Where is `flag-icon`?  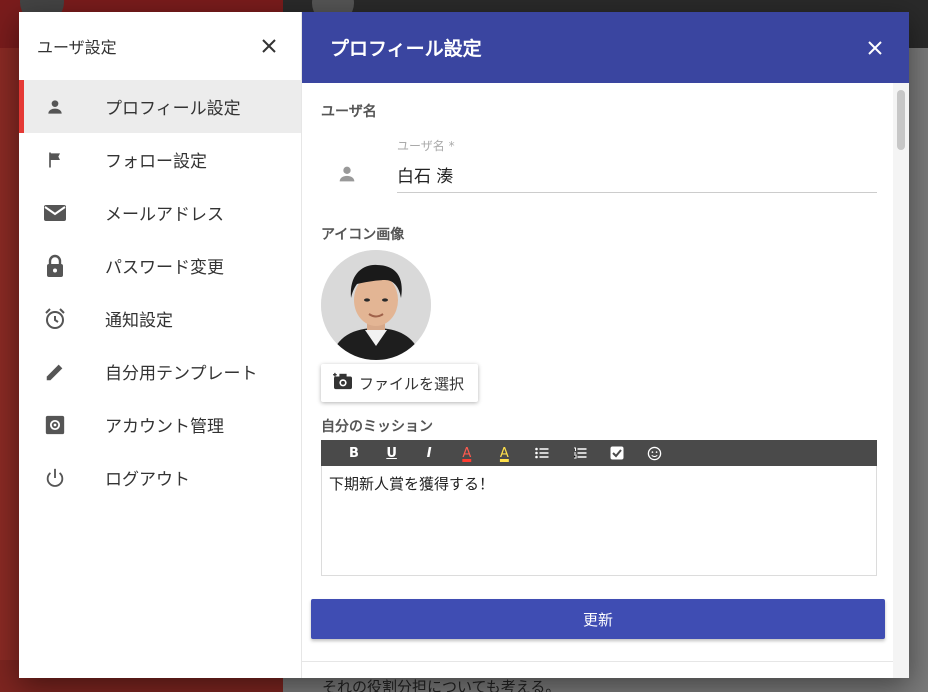
flag-icon is located at coordinates (55, 160).